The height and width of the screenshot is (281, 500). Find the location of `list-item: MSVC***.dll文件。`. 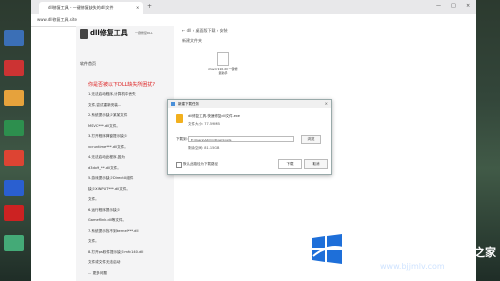

list-item: MSVC***.dll文件。 is located at coordinates (115, 129).